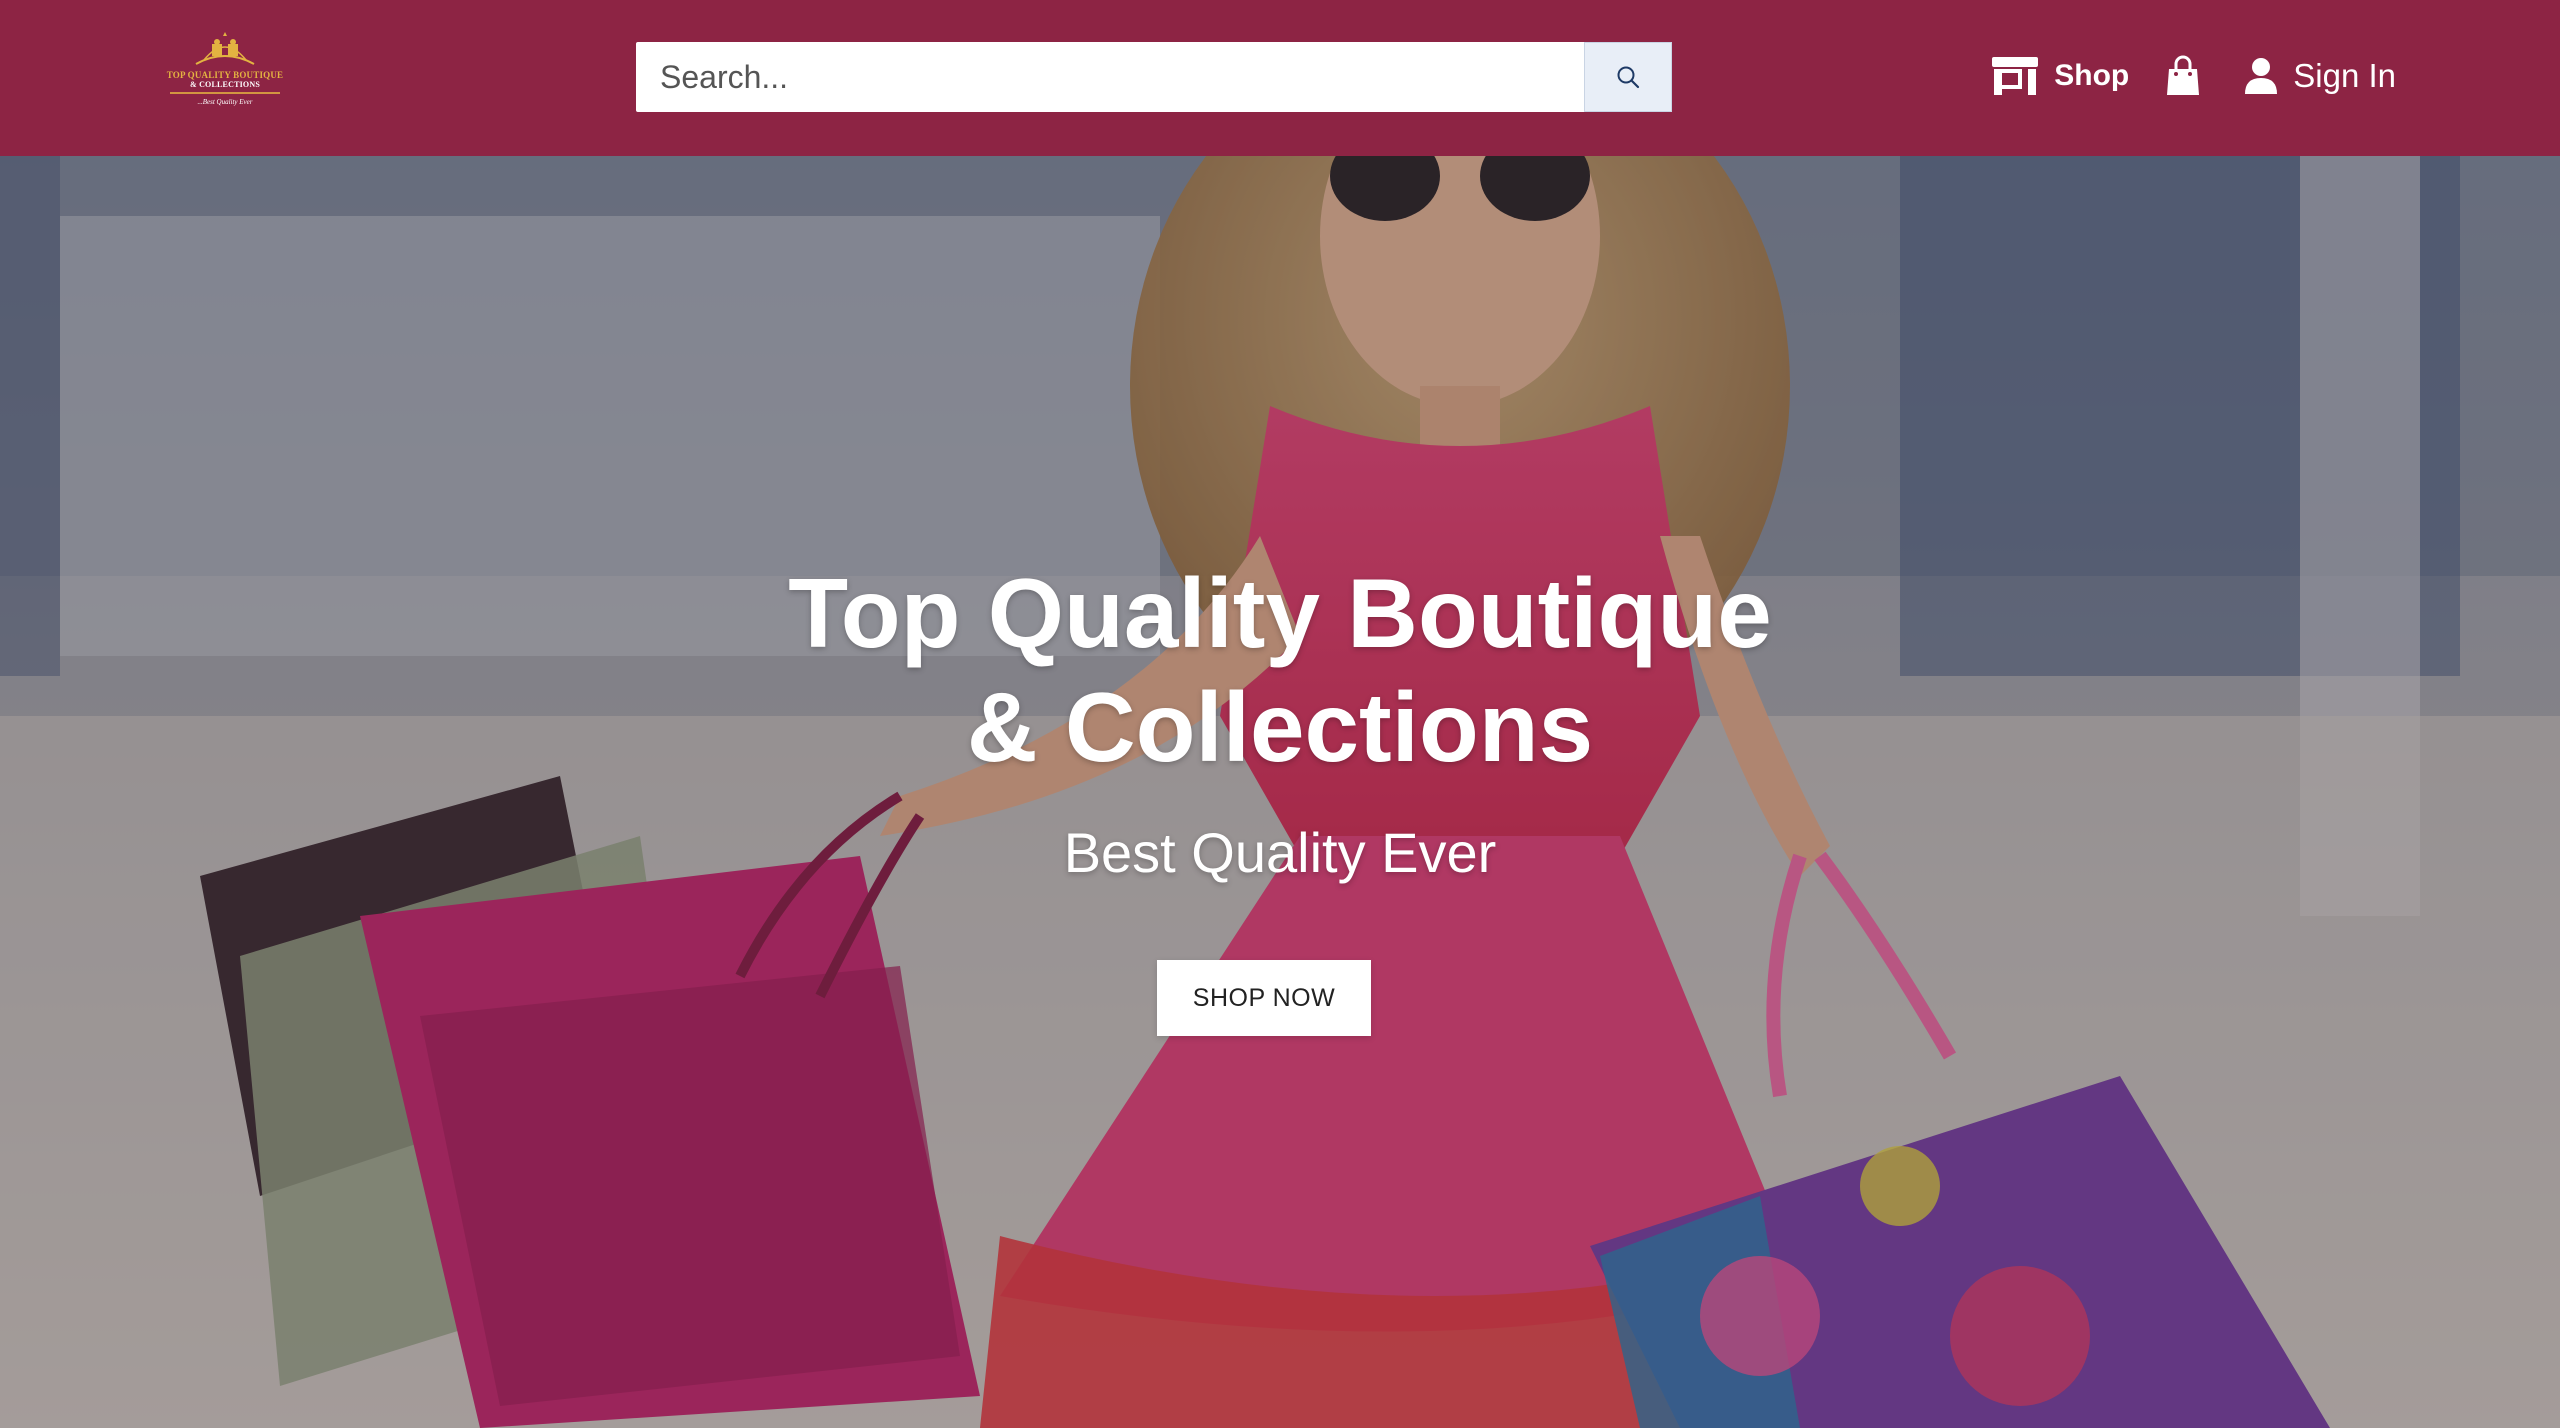  What do you see at coordinates (1280, 613) in the screenshot?
I see `hero-title-line1: Top Quality Boutique` at bounding box center [1280, 613].